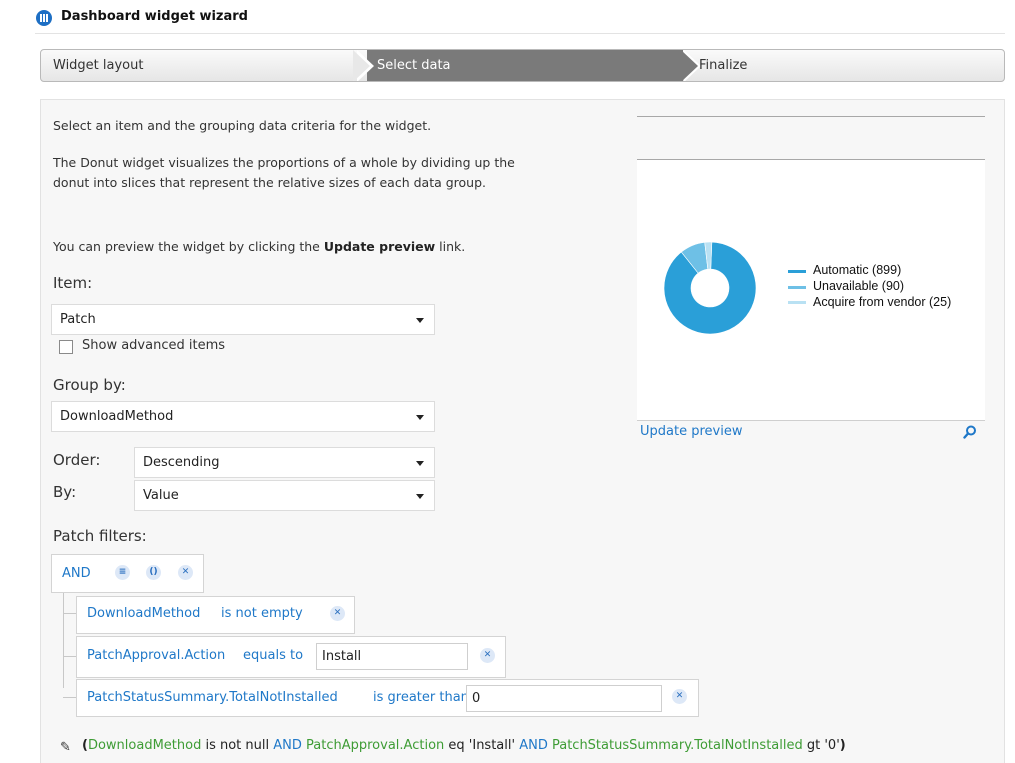  What do you see at coordinates (65, 492) in the screenshot?
I see `by-label: By:` at bounding box center [65, 492].